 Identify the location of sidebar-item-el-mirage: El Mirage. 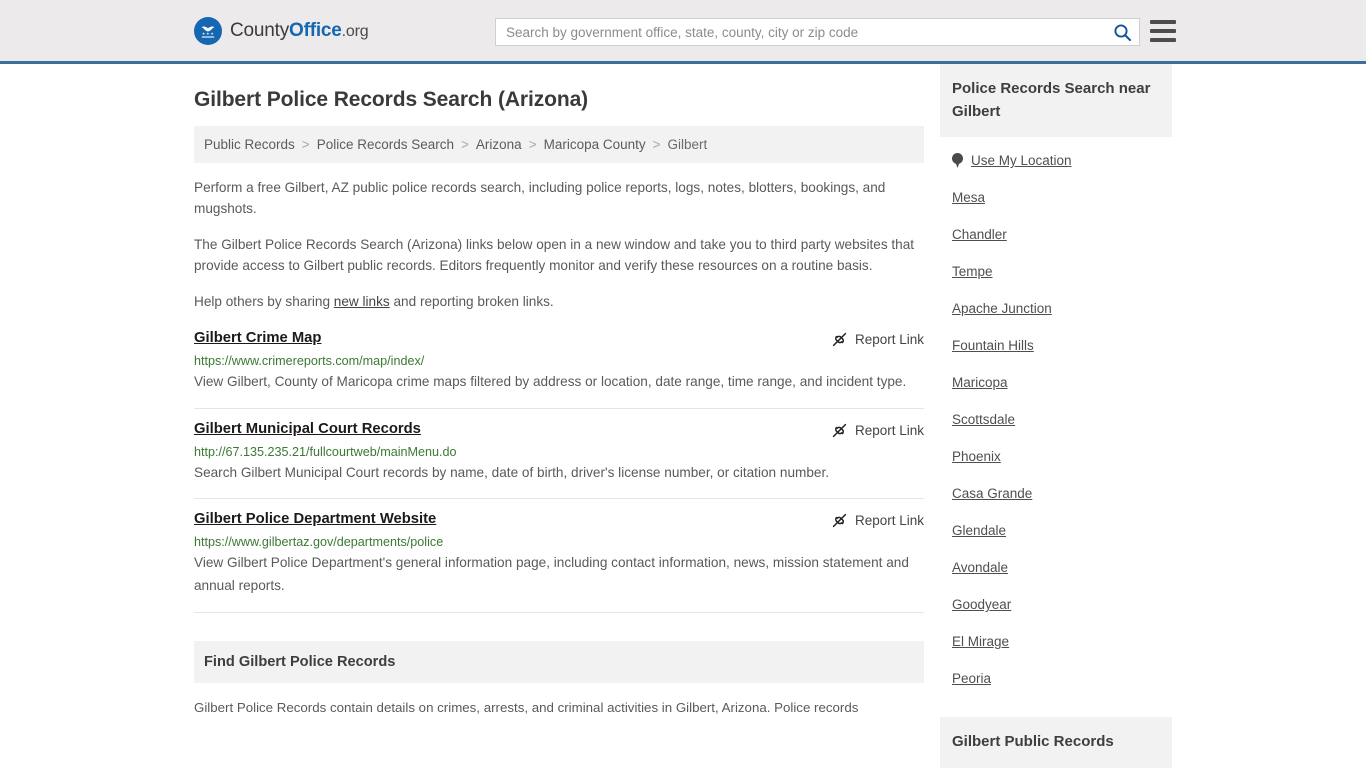
(1056, 641).